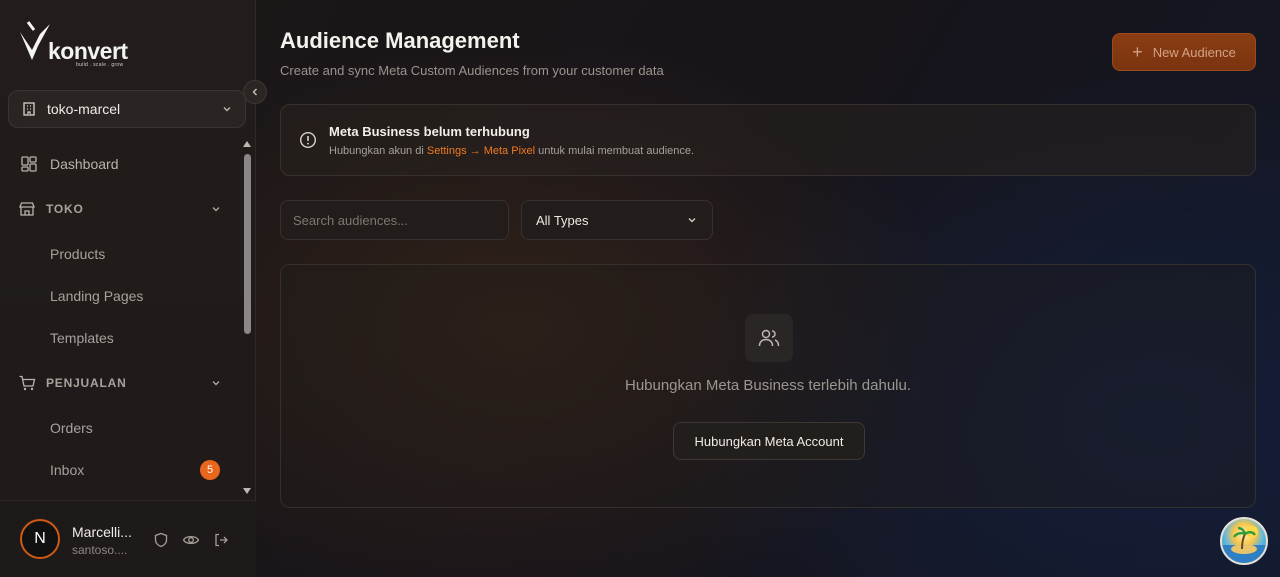  Describe the element at coordinates (481, 151) in the screenshot. I see `settings-meta-pixel-link: Settings → Meta Pixel` at that location.